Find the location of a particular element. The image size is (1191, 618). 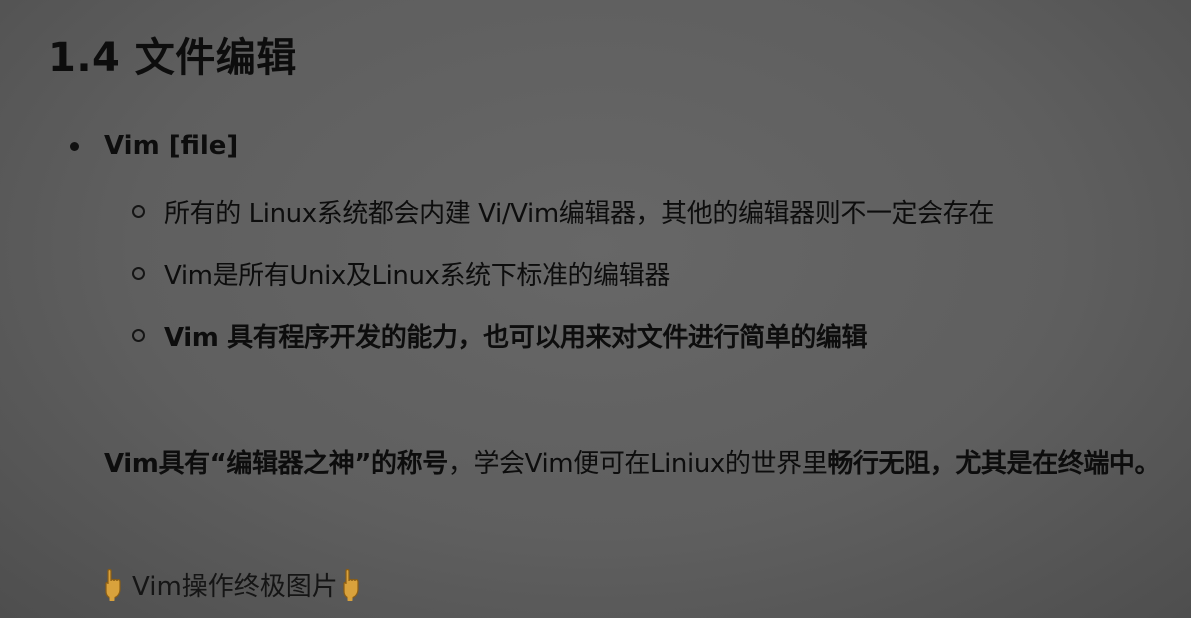

bullet-item-vim: Vim [file] is located at coordinates (154, 146).